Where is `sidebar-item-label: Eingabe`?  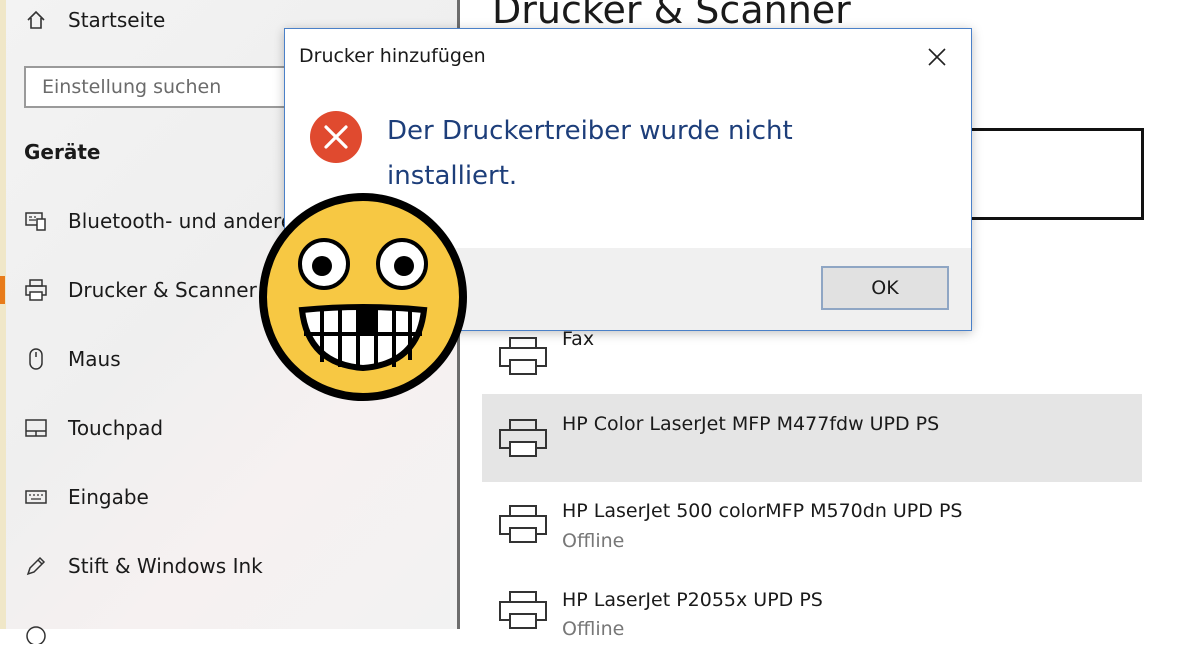
sidebar-item-label: Eingabe is located at coordinates (108, 497).